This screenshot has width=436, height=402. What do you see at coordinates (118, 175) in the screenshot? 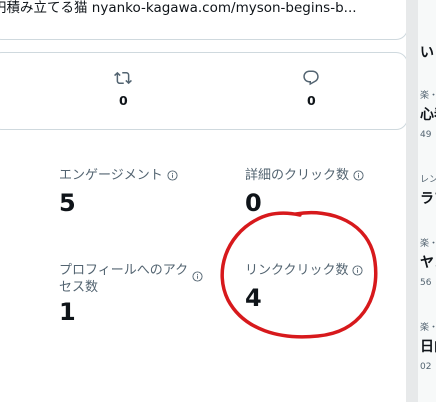
I see `stat-engagement-label: エンゲージメント` at bounding box center [118, 175].